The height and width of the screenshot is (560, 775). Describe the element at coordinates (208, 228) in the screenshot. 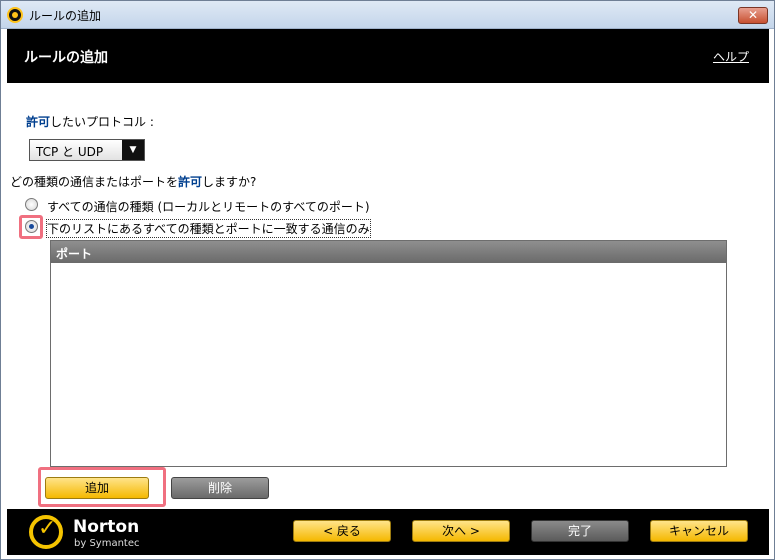

I see `option-list-only-label: 下のリストにあるすべての種類とポートに一致する通信のみ` at that location.